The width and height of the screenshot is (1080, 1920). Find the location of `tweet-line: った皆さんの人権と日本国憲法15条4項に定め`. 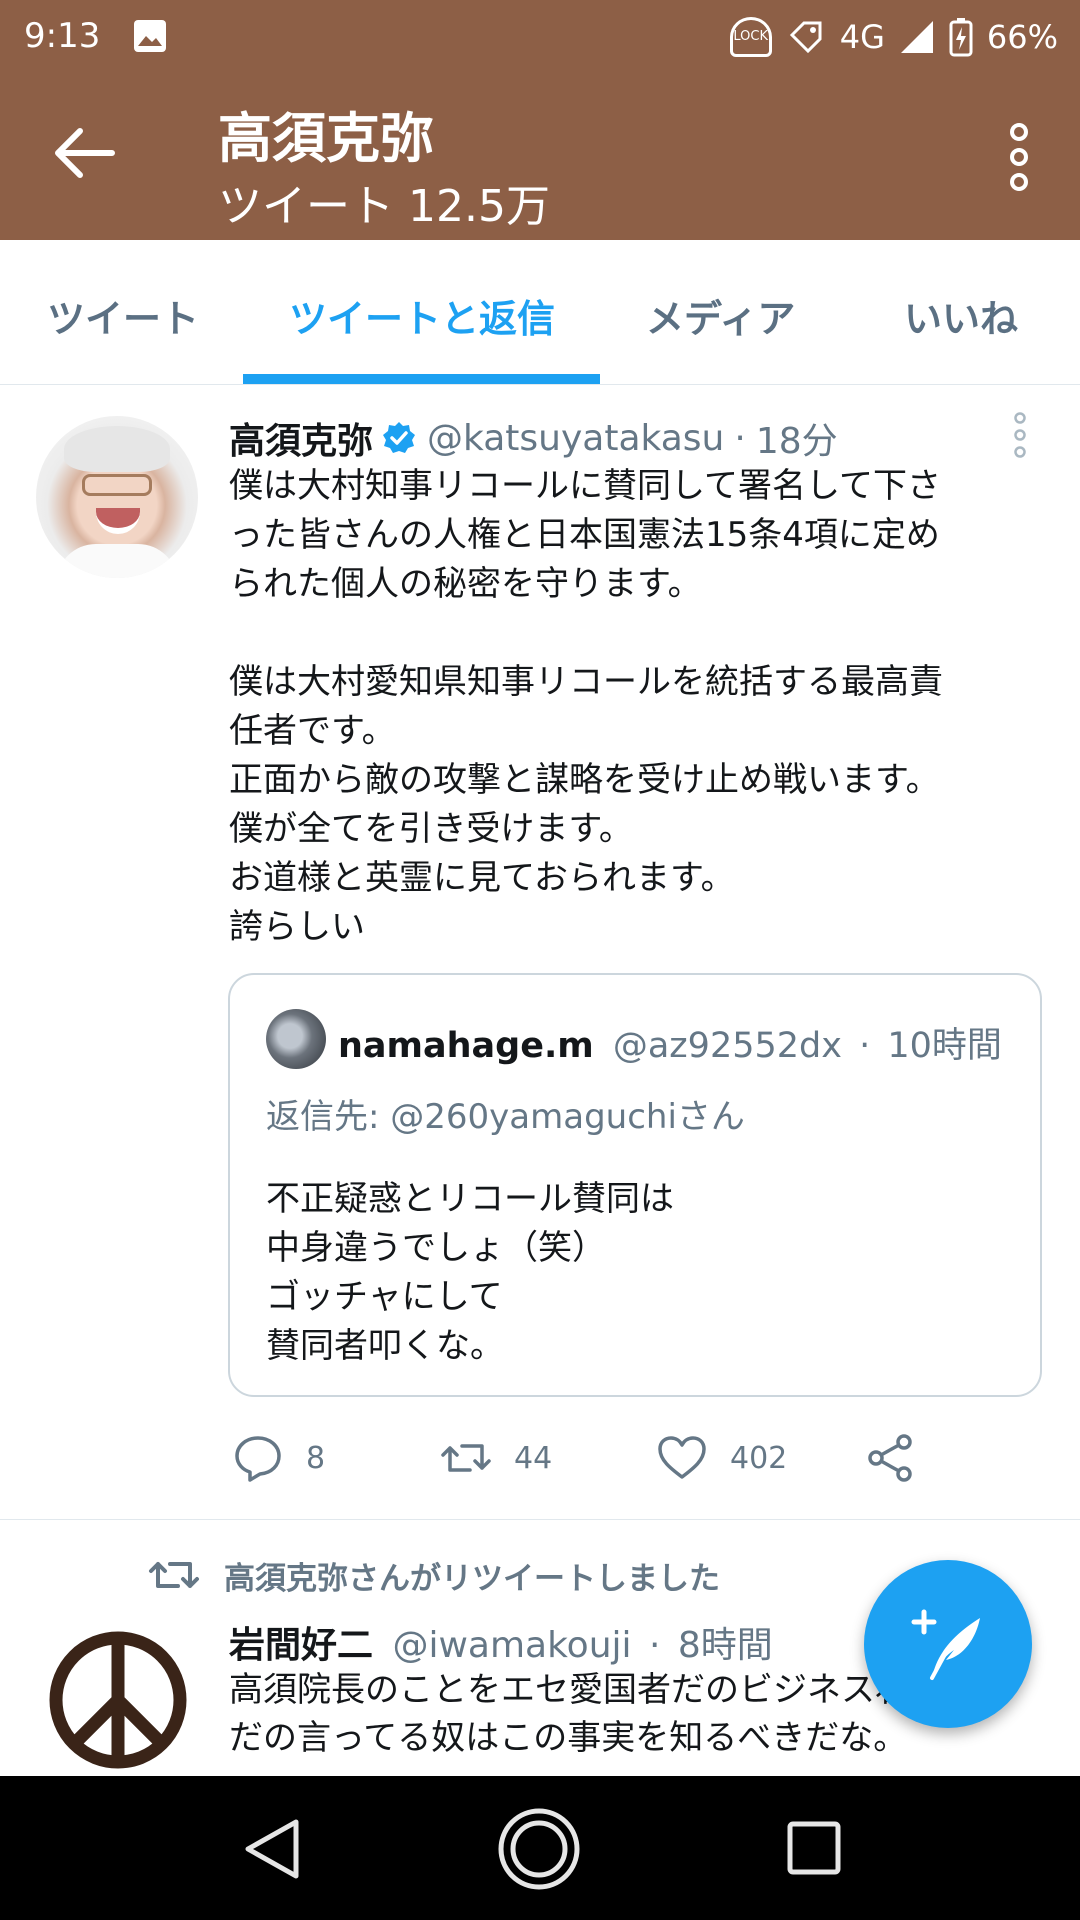

tweet-line: った皆さんの人権と日本国憲法15条4項に定め is located at coordinates (584, 535).